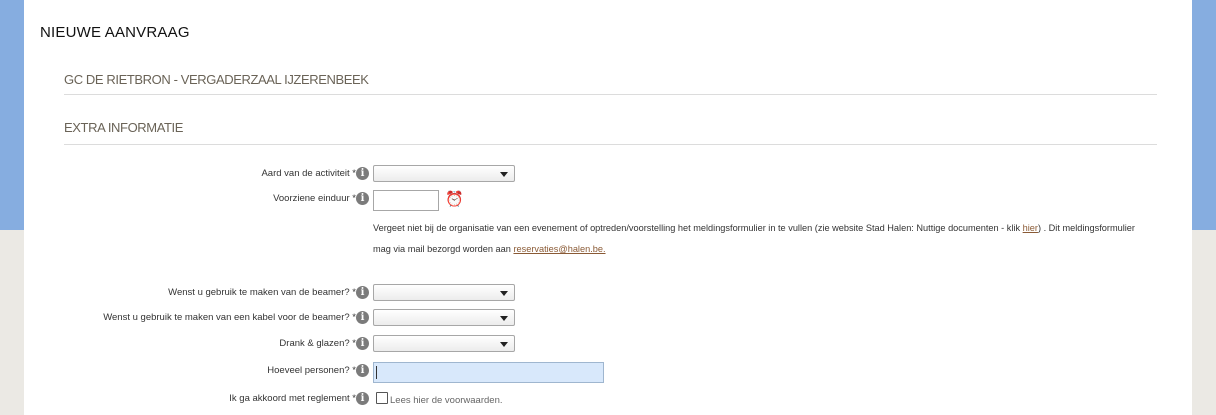 This screenshot has height=415, width=1216. Describe the element at coordinates (124, 127) in the screenshot. I see `extra-info-heading: EXTRA INFORMATIE` at that location.